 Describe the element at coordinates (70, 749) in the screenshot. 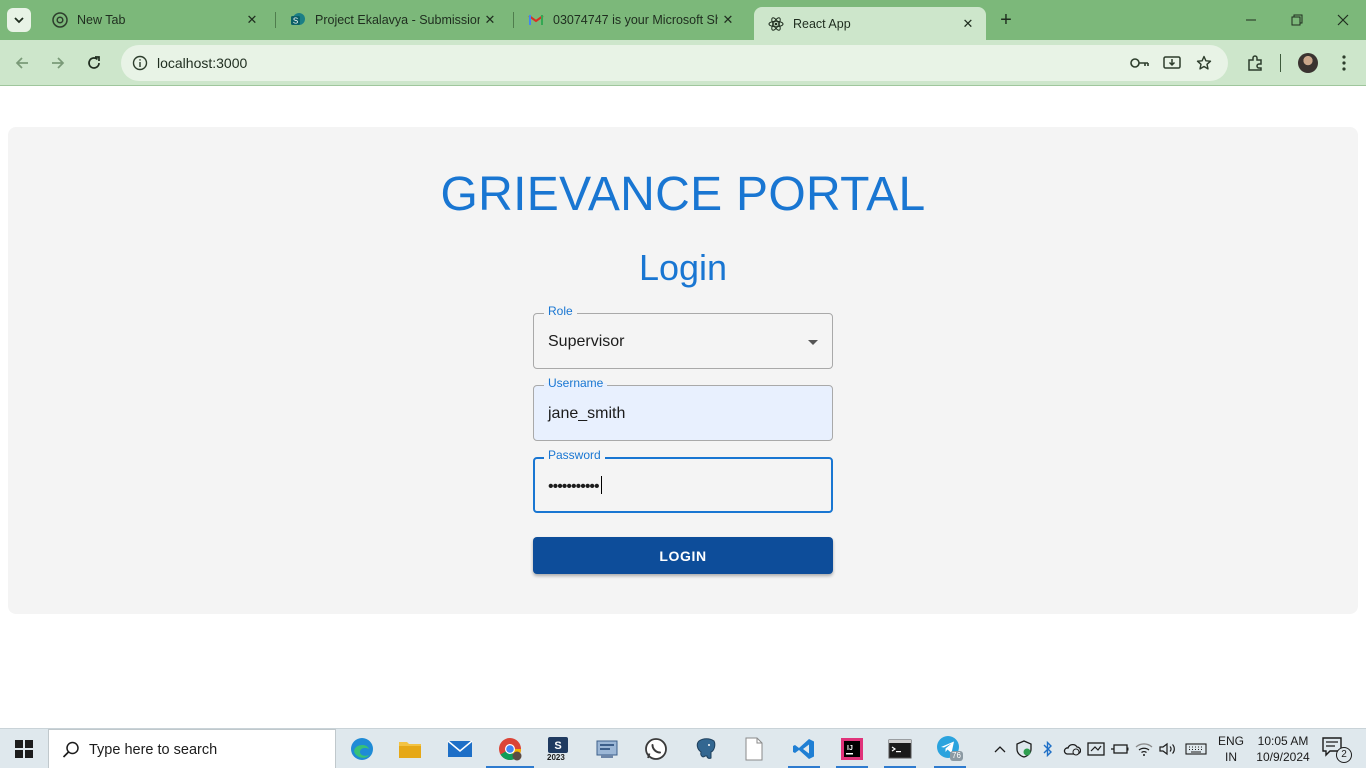

I see `search-icon` at that location.